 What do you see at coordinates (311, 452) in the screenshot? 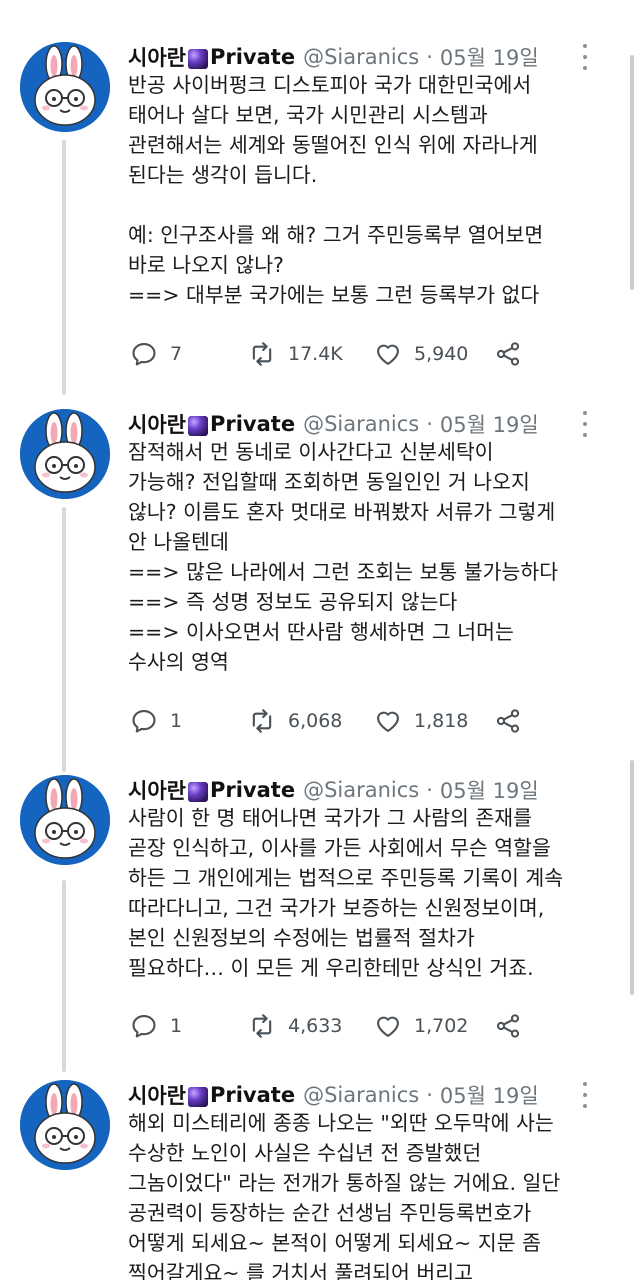
I see `tweet-text-line: 잠적해서 먼 동네로 이사간다고 신분세탁이` at bounding box center [311, 452].